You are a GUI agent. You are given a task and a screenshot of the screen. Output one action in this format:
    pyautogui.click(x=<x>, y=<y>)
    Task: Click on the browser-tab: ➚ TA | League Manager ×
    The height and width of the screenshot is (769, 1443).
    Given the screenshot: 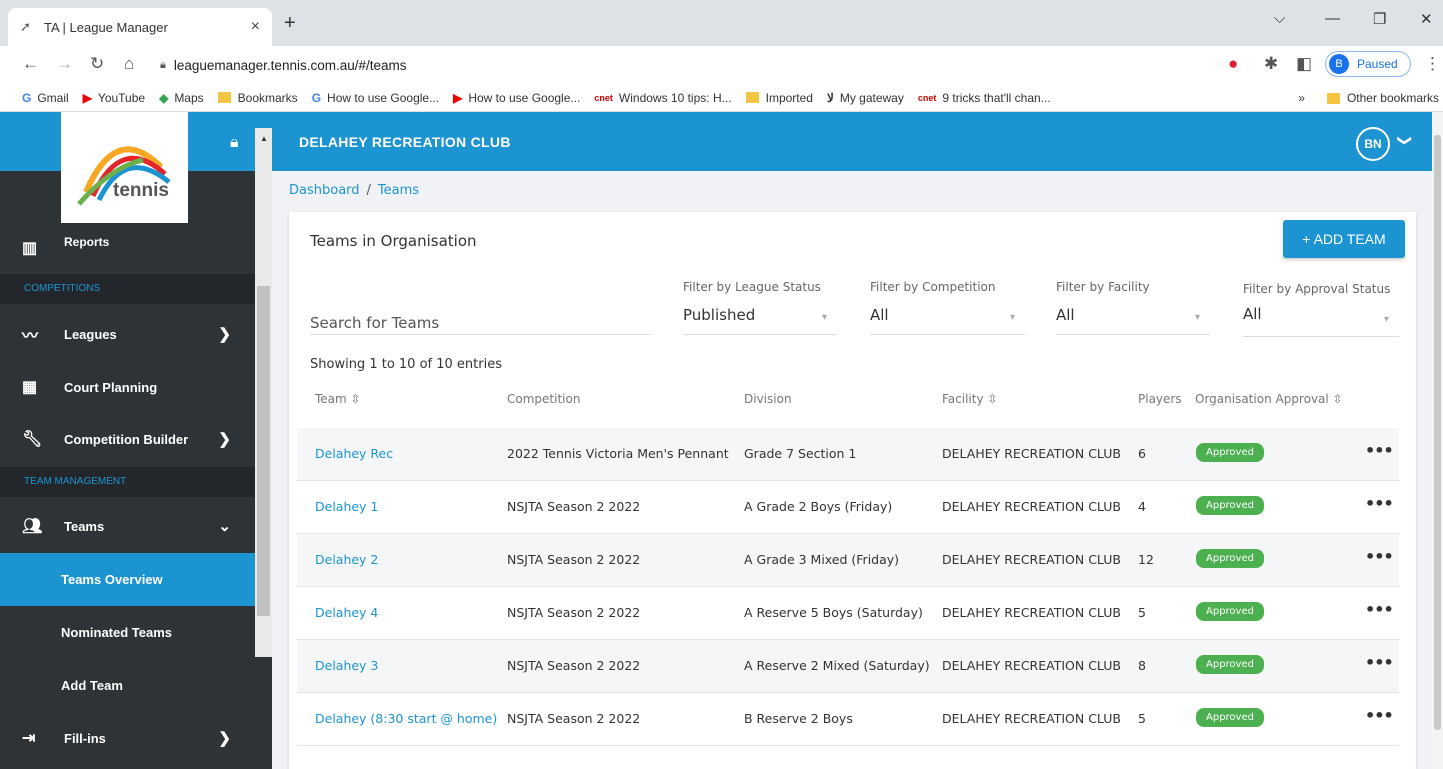 What is the action you would take?
    pyautogui.click(x=140, y=27)
    